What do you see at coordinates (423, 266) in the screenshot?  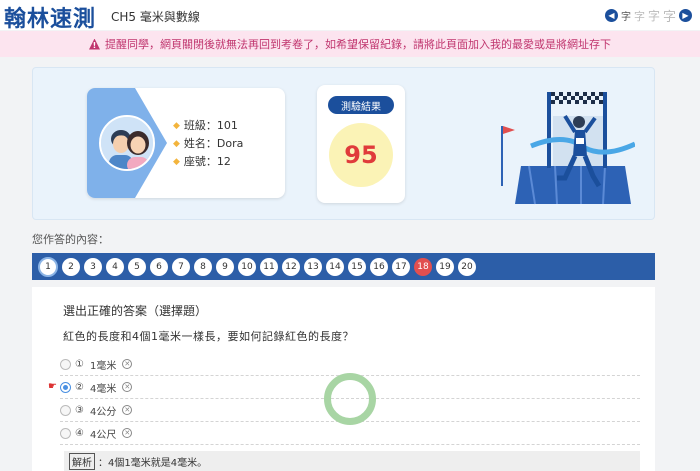 I see `question-number-18: 18` at bounding box center [423, 266].